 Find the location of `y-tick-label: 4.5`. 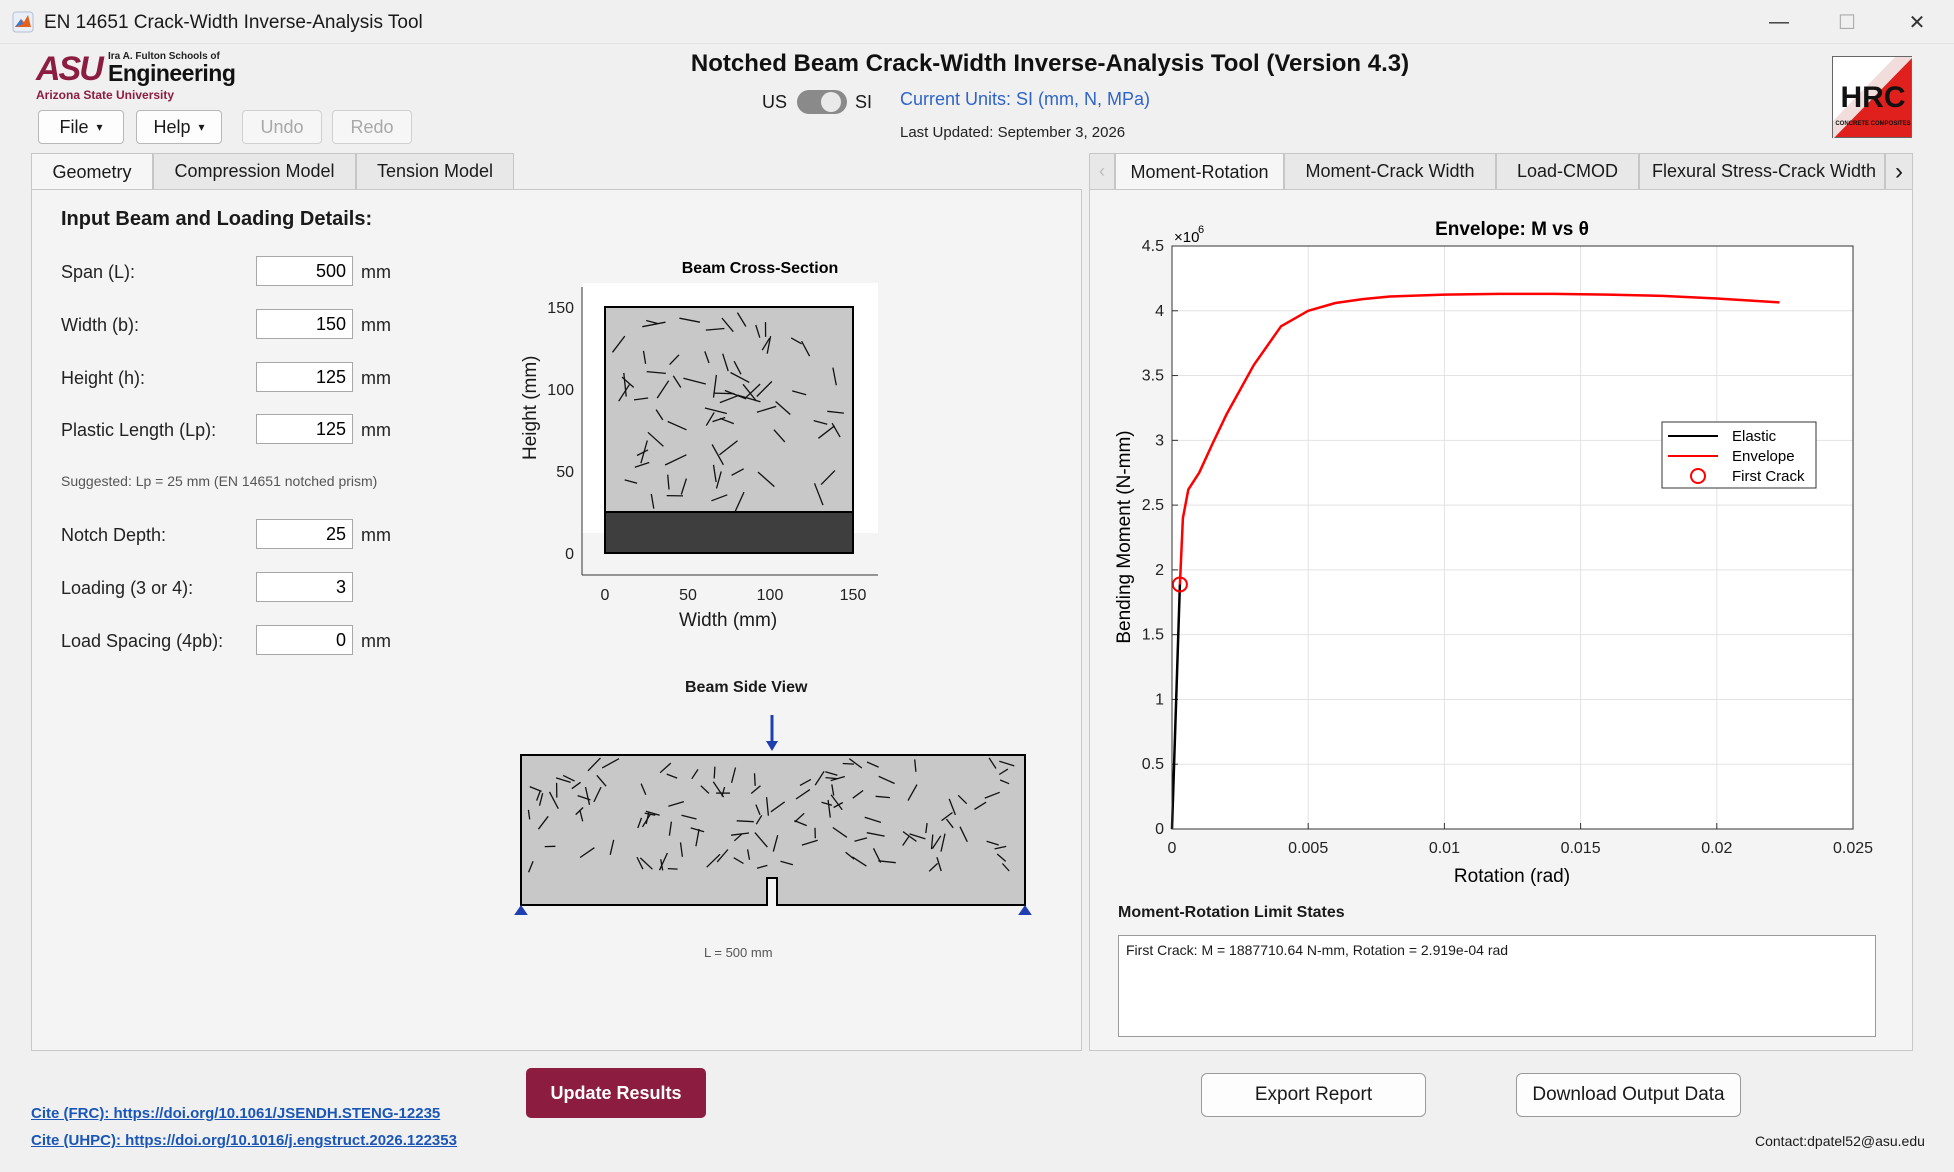

y-tick-label: 4.5 is located at coordinates (1153, 246).